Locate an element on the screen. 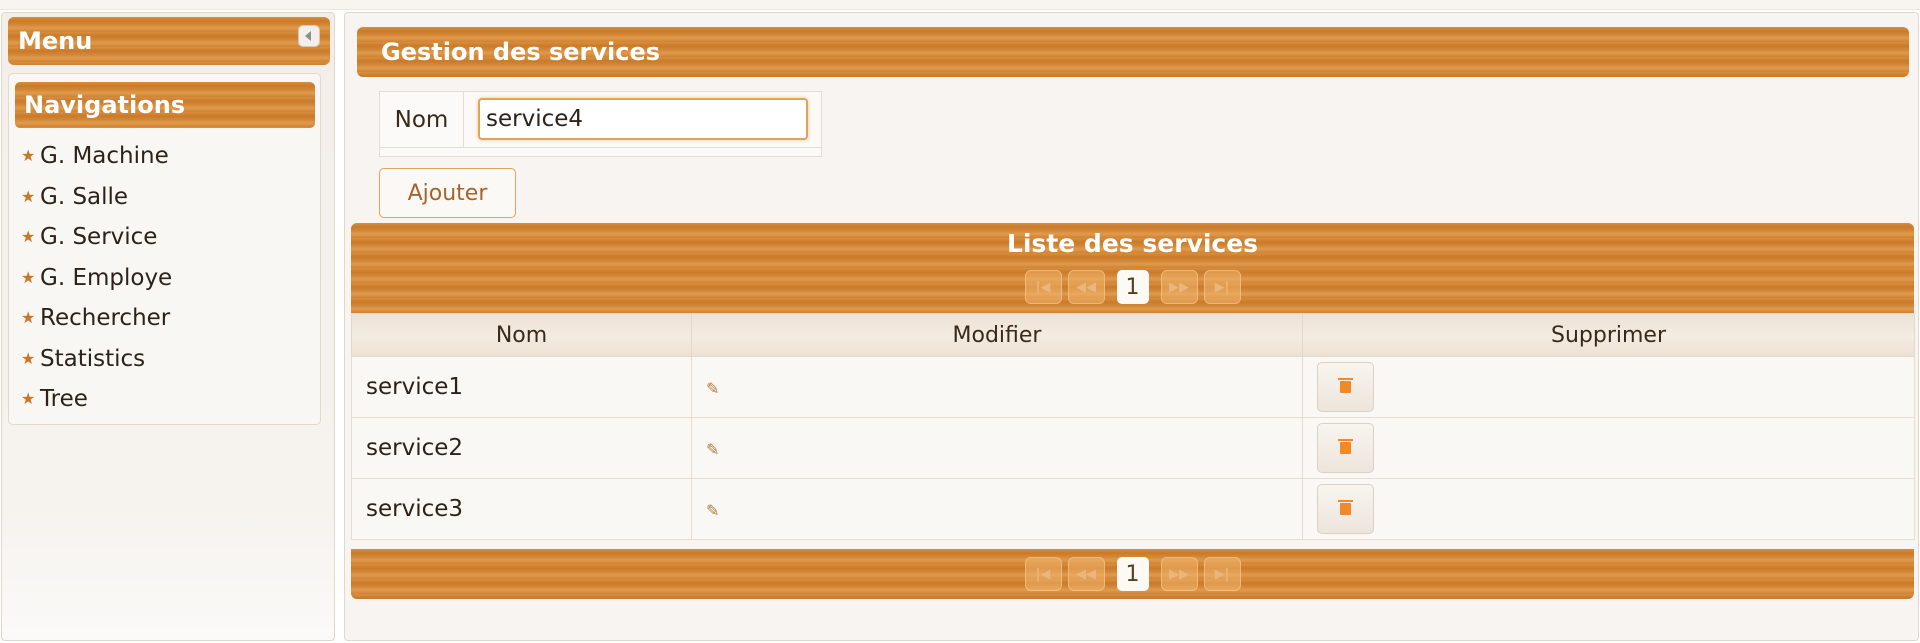 The width and height of the screenshot is (1920, 643). nav-item-machine: ★ G. Machine is located at coordinates (96, 156).